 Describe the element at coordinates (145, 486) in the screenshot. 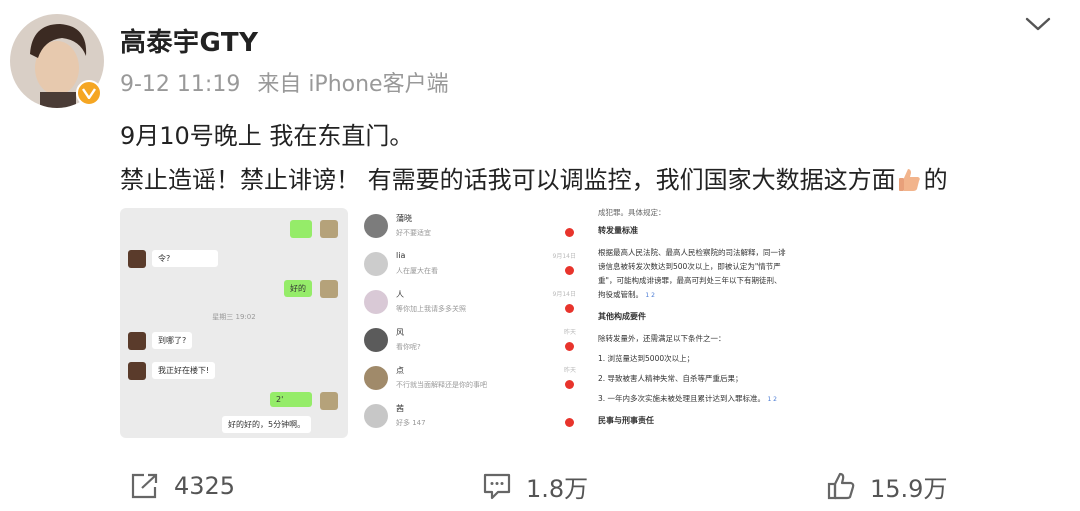

I see `repost-icon` at that location.